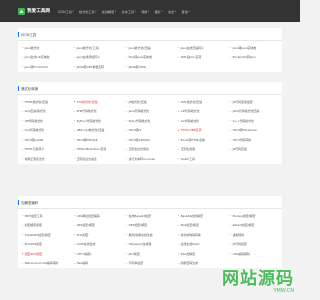 The image size is (320, 300). What do you see at coordinates (109, 11) in the screenshot?
I see `nav-item: 在线解密 ▾` at bounding box center [109, 11].